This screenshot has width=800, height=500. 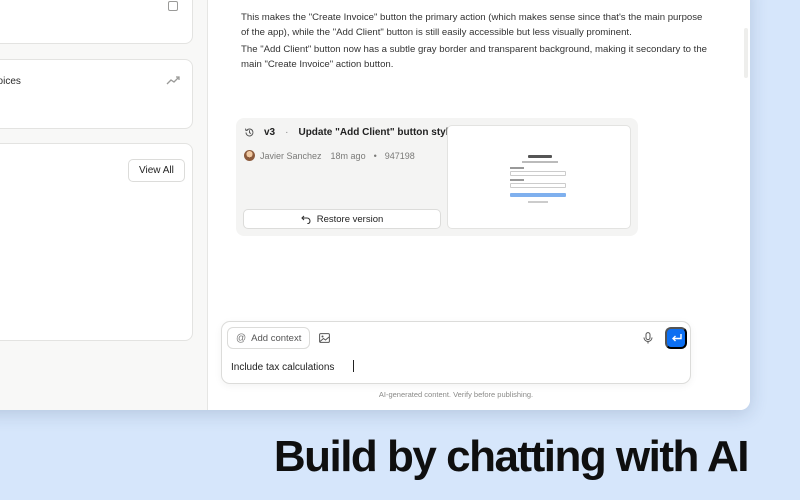 What do you see at coordinates (173, 6) in the screenshot?
I see `card-icon` at bounding box center [173, 6].